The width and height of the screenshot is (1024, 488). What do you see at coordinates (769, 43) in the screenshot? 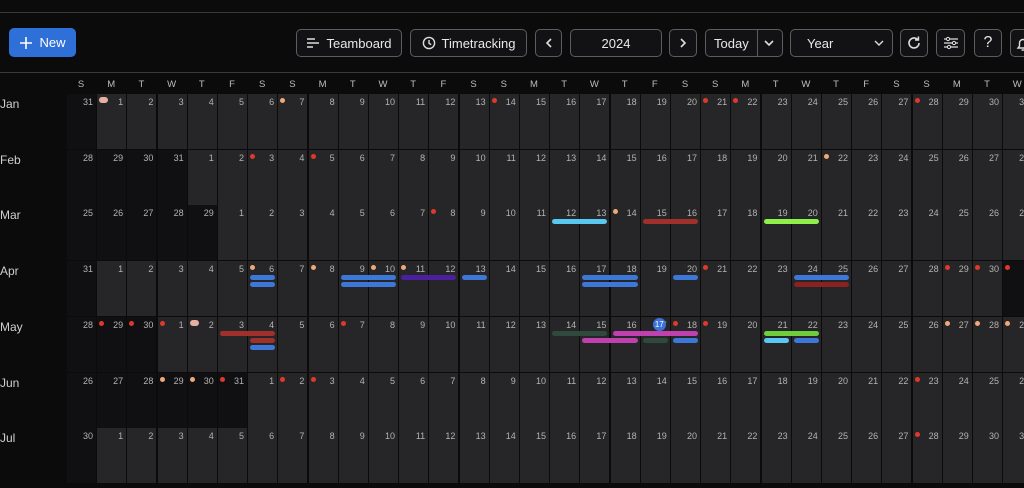
I see `chevron-down-icon` at bounding box center [769, 43].